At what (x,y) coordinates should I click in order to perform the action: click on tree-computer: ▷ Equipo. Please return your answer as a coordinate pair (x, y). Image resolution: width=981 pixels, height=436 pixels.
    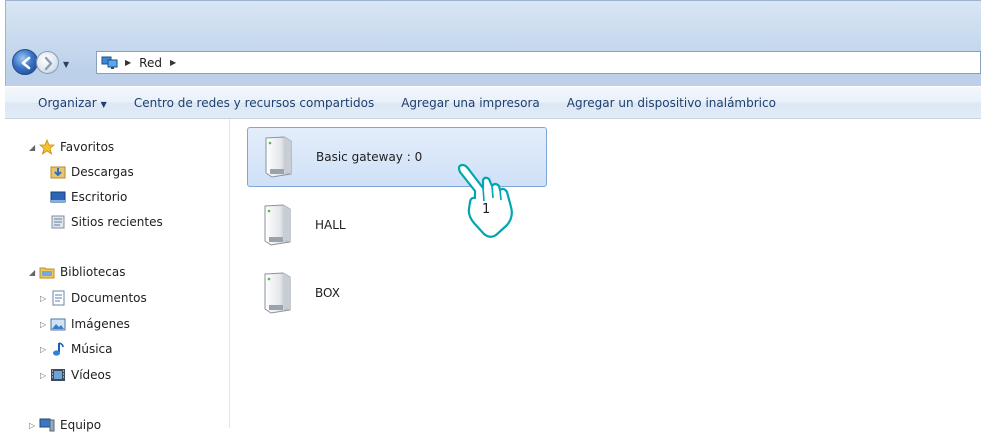
    Looking at the image, I should click on (65, 425).